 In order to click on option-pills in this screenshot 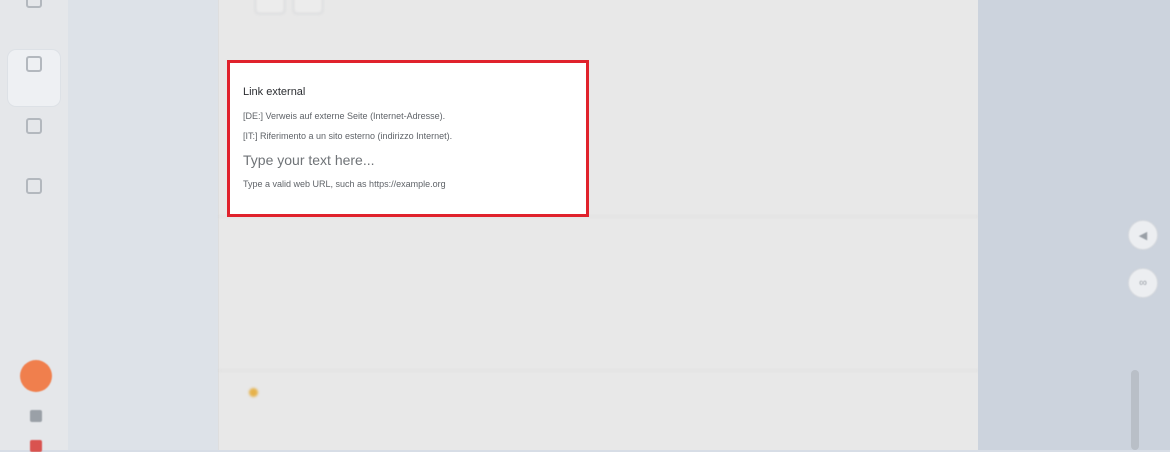, I will do `click(289, 7)`.